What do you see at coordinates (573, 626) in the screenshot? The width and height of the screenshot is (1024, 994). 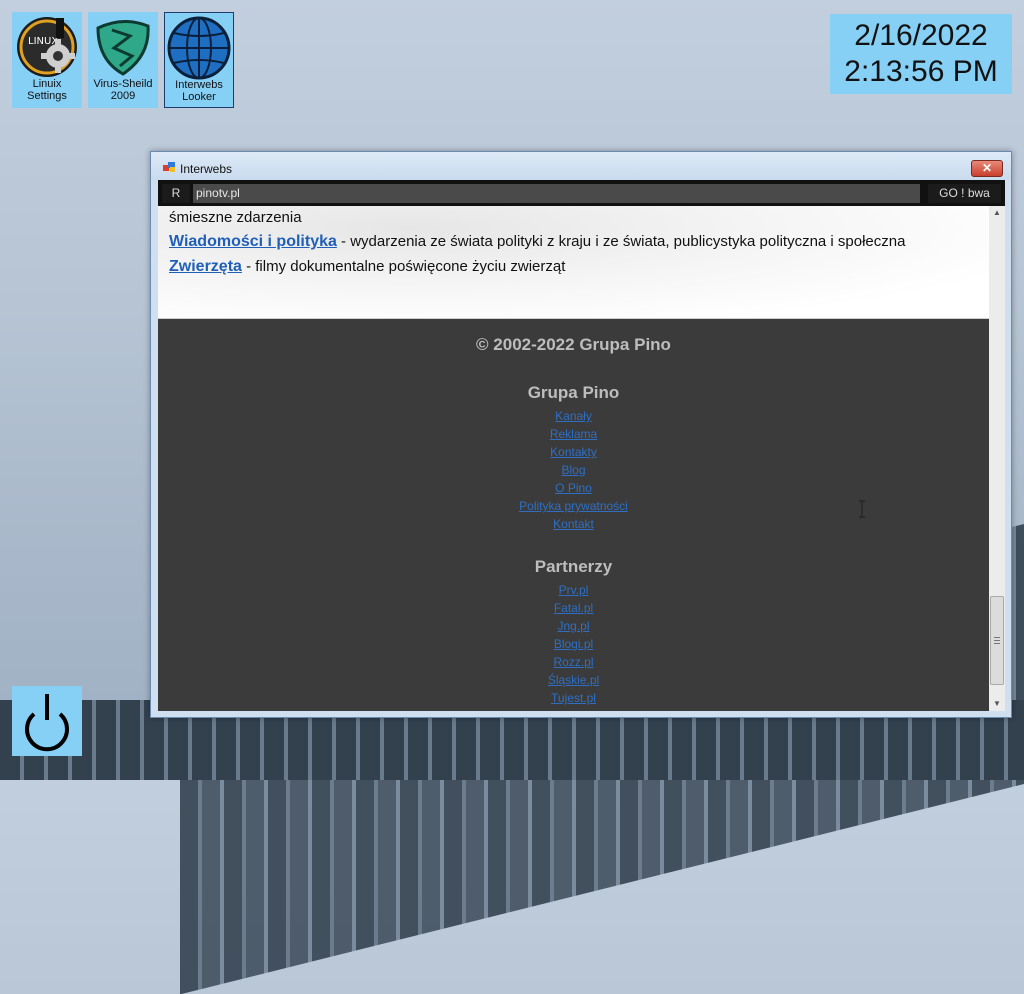 I see `partner-link: Jng.pl` at bounding box center [573, 626].